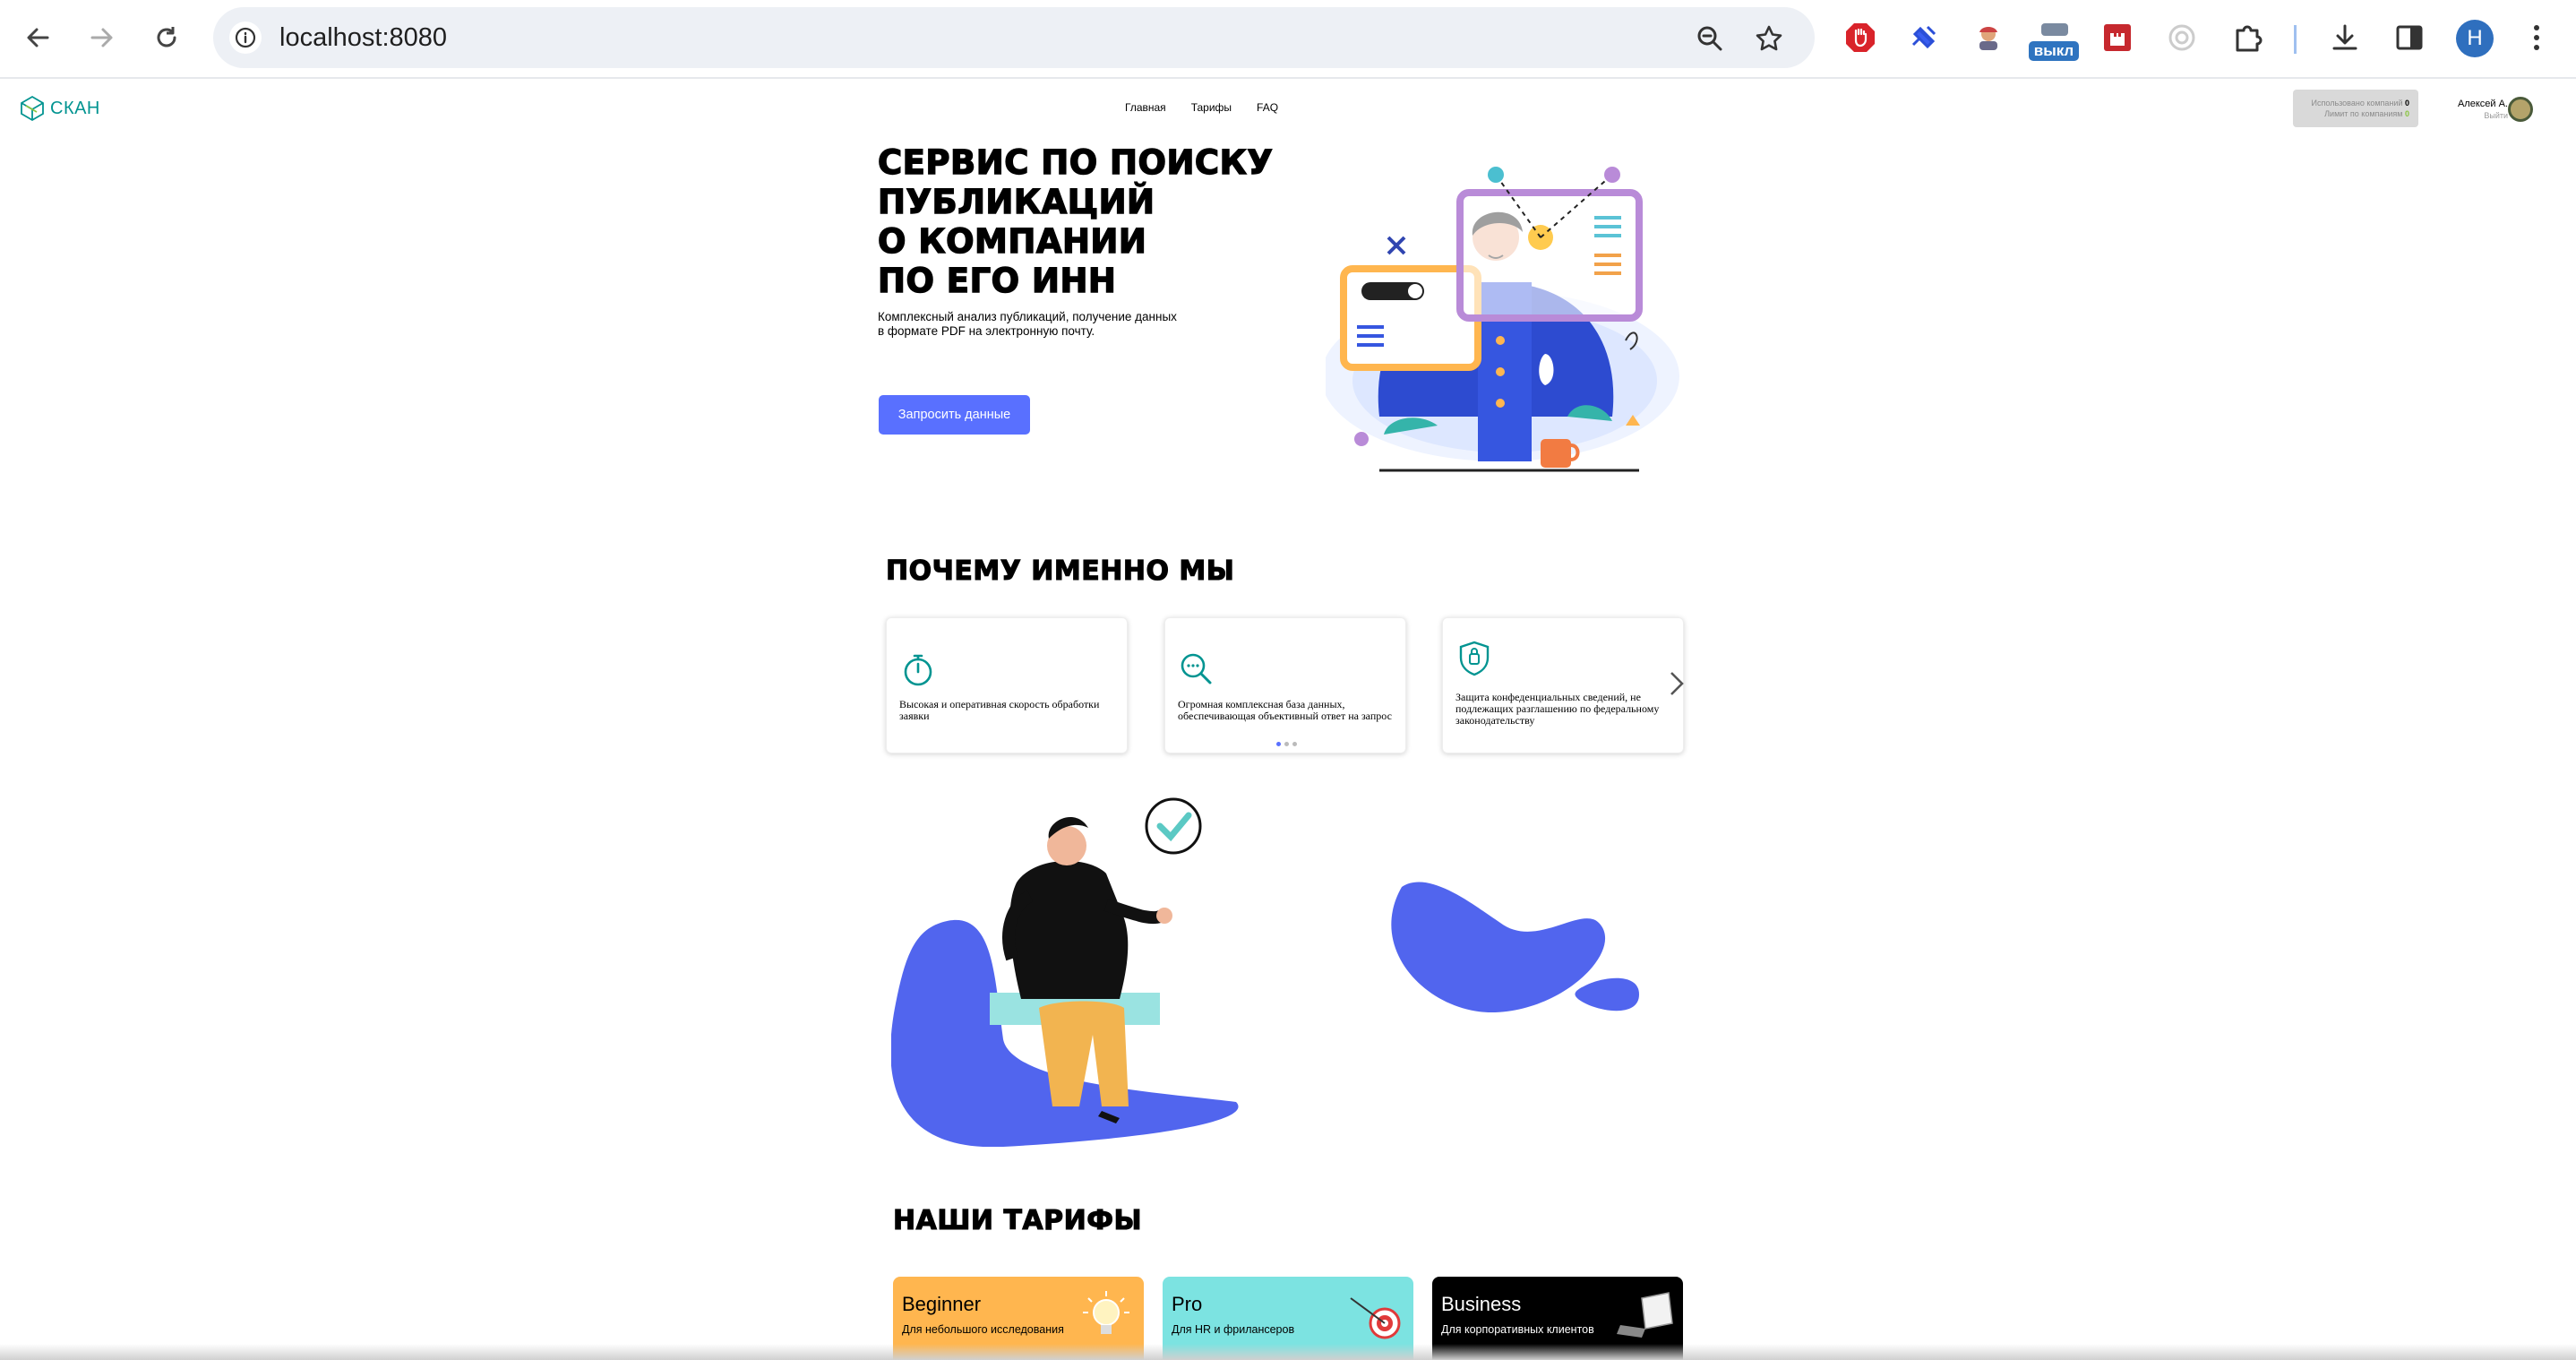 This screenshot has height=1360, width=2576. Describe the element at coordinates (2475, 38) in the screenshot. I see `profile-avatar: H` at that location.